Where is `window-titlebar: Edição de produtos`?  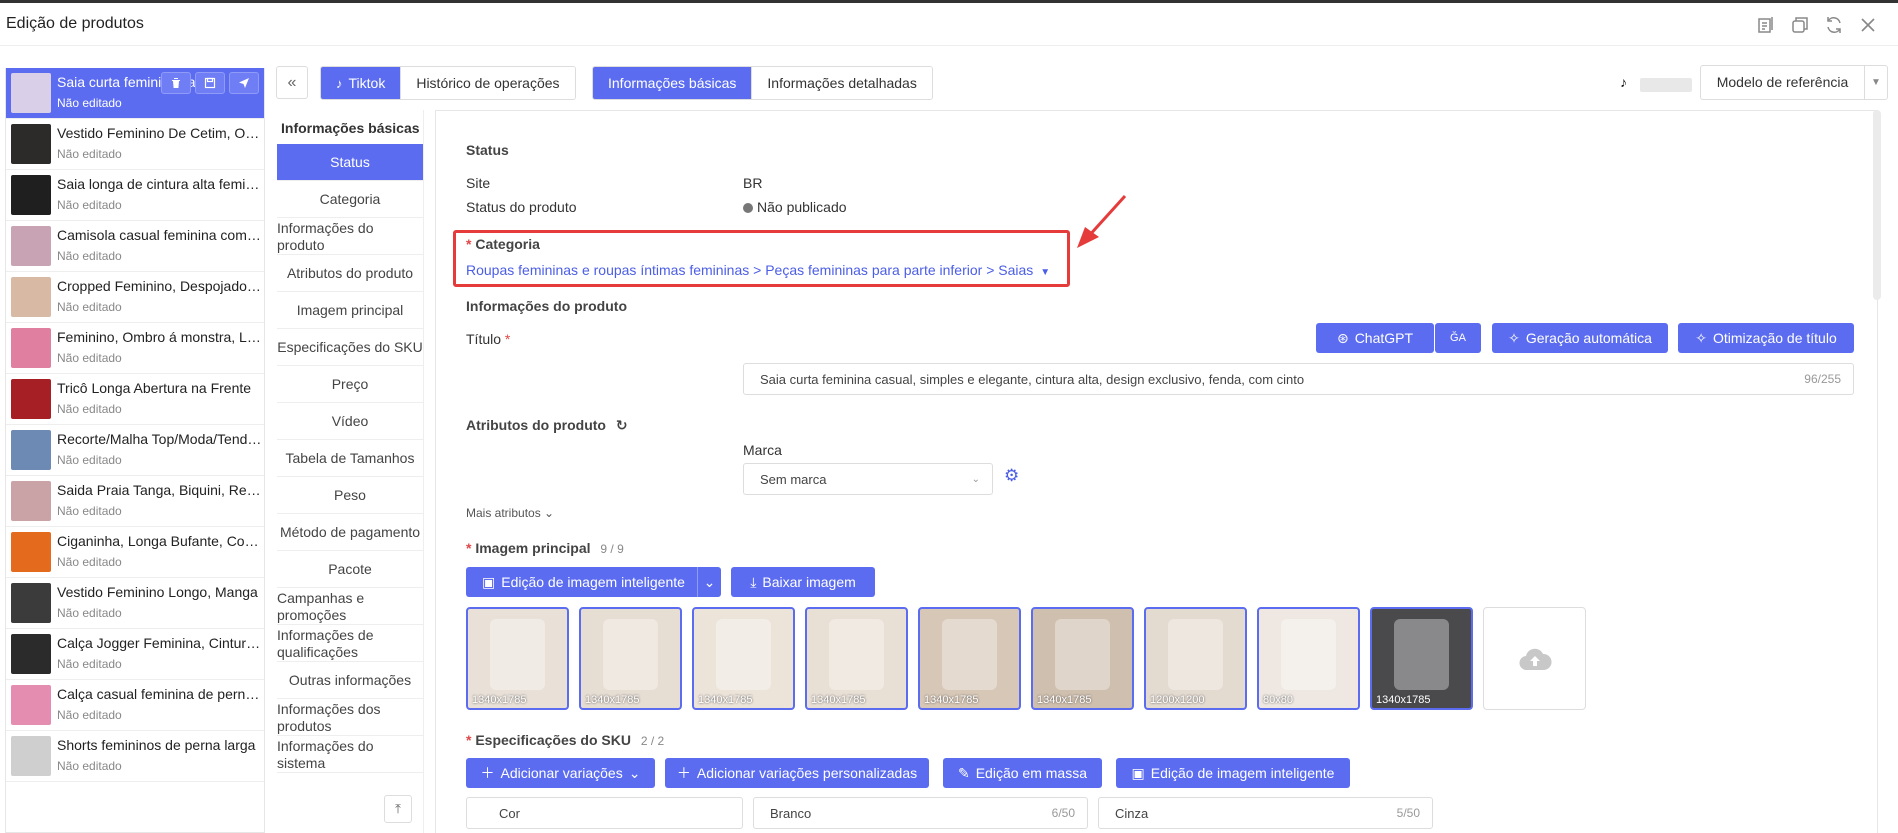
window-titlebar: Edição de produtos is located at coordinates (949, 24).